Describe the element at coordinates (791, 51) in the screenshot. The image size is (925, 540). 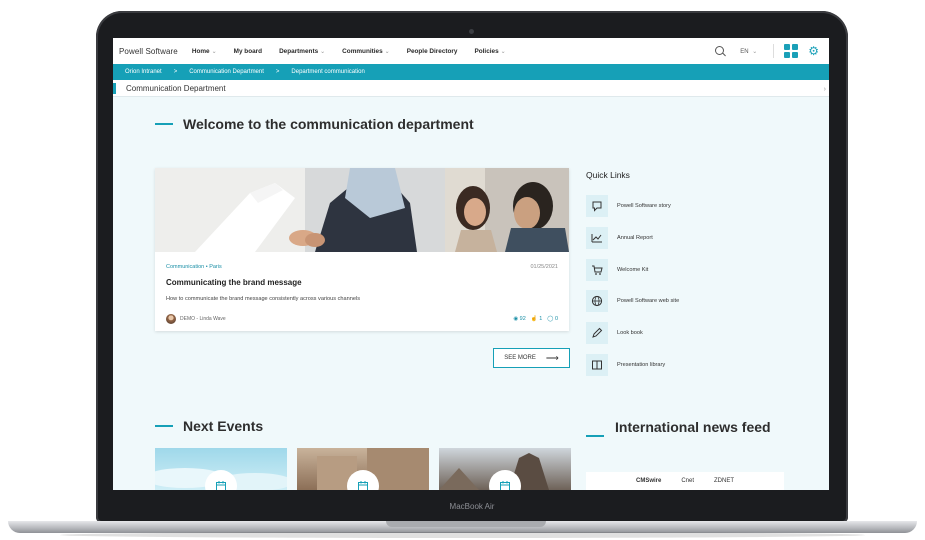
I see `app-launcher-icon` at that location.